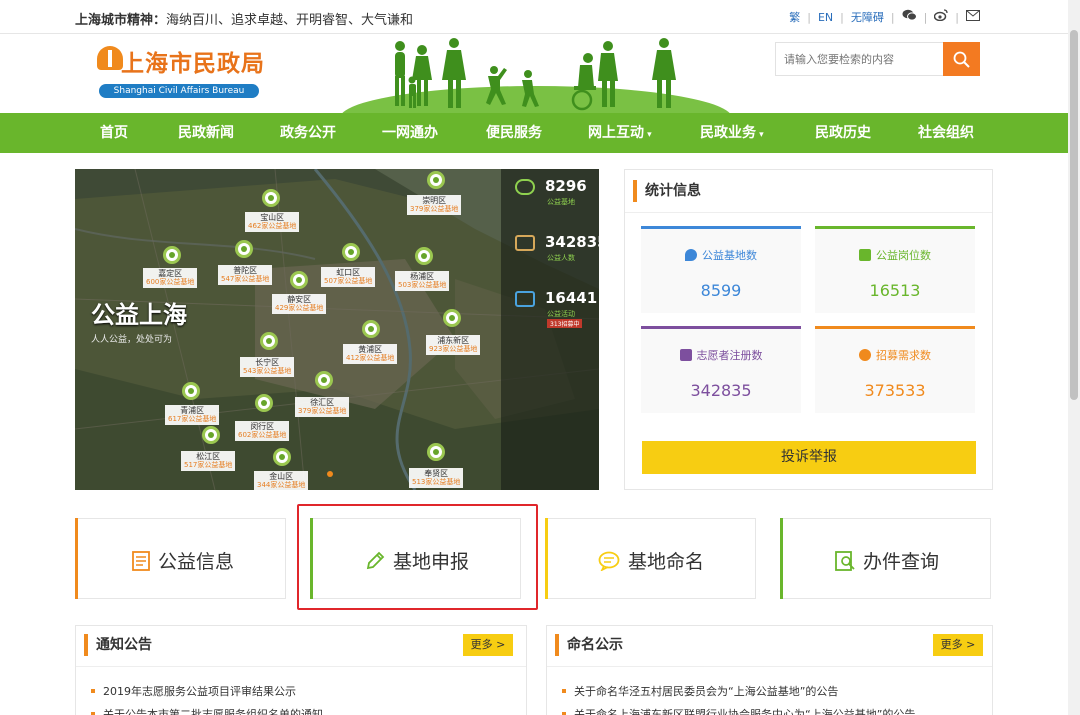 This screenshot has width=1080, height=715. Describe the element at coordinates (348, 277) in the screenshot. I see `district-label: 虹口区 507家公益基地` at that location.